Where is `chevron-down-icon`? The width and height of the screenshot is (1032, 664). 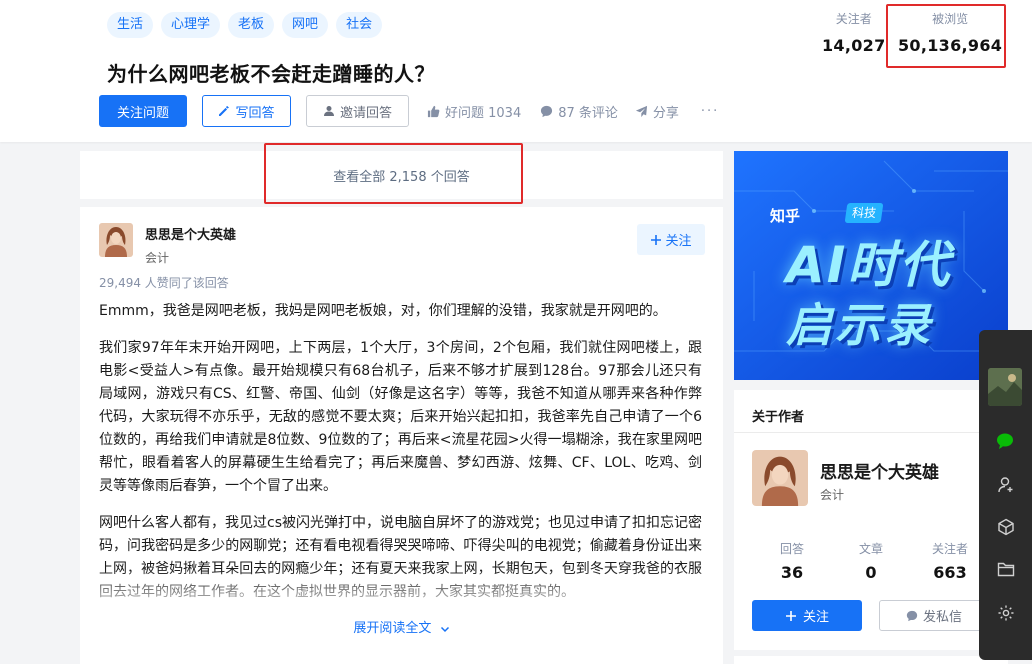
chevron-down-icon is located at coordinates (444, 629).